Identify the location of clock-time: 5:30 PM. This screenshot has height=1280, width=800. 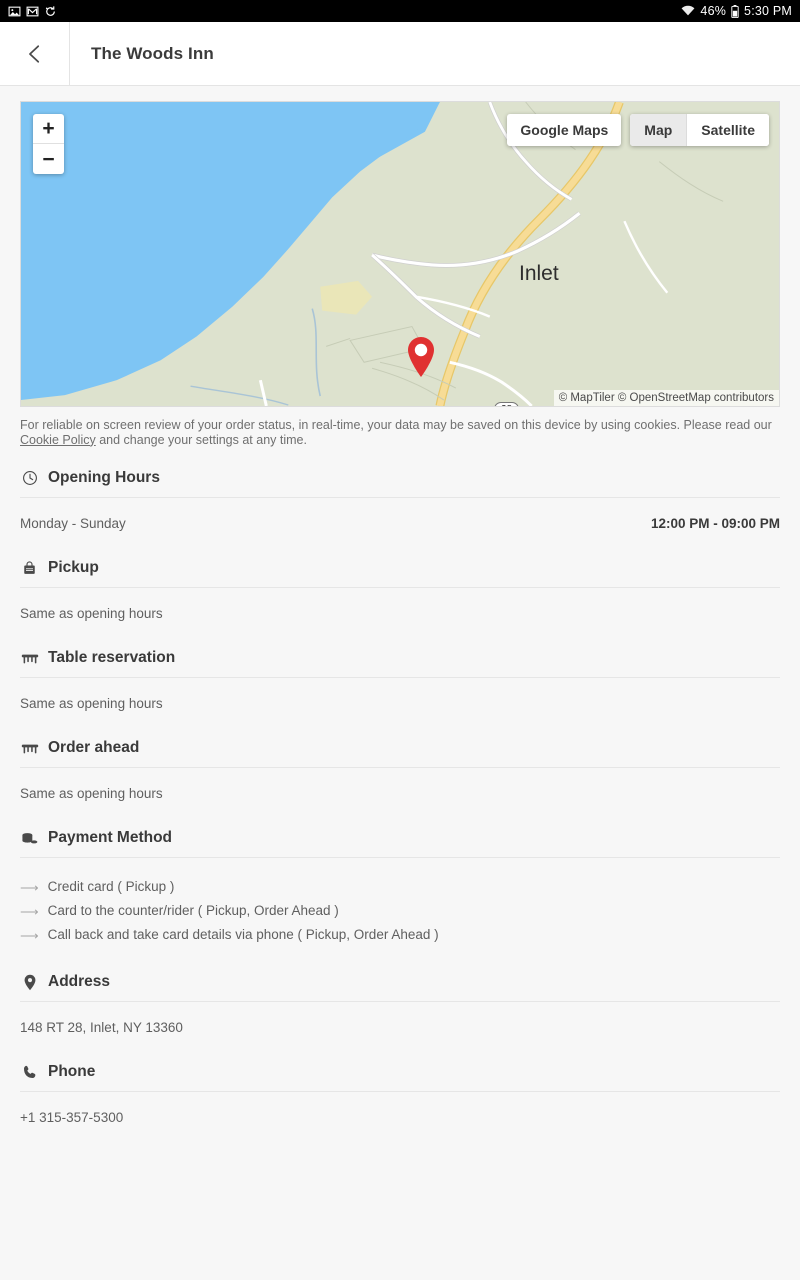
(768, 11).